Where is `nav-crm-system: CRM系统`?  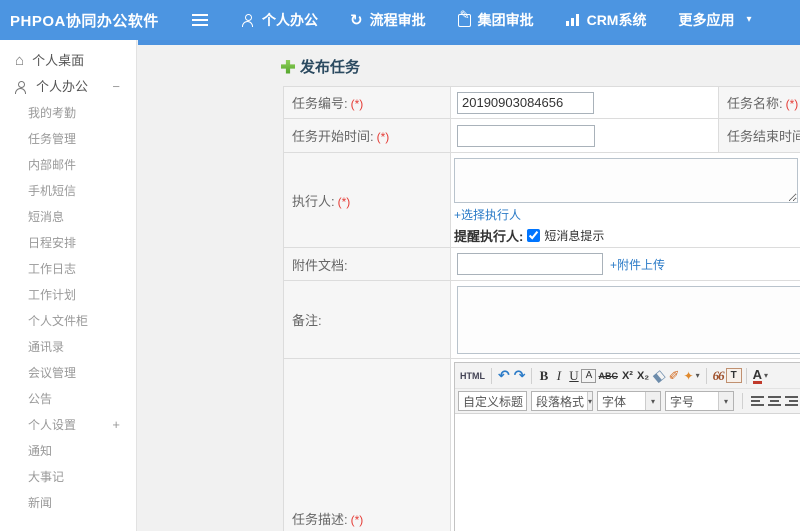
nav-crm-system: CRM系统 is located at coordinates (606, 20).